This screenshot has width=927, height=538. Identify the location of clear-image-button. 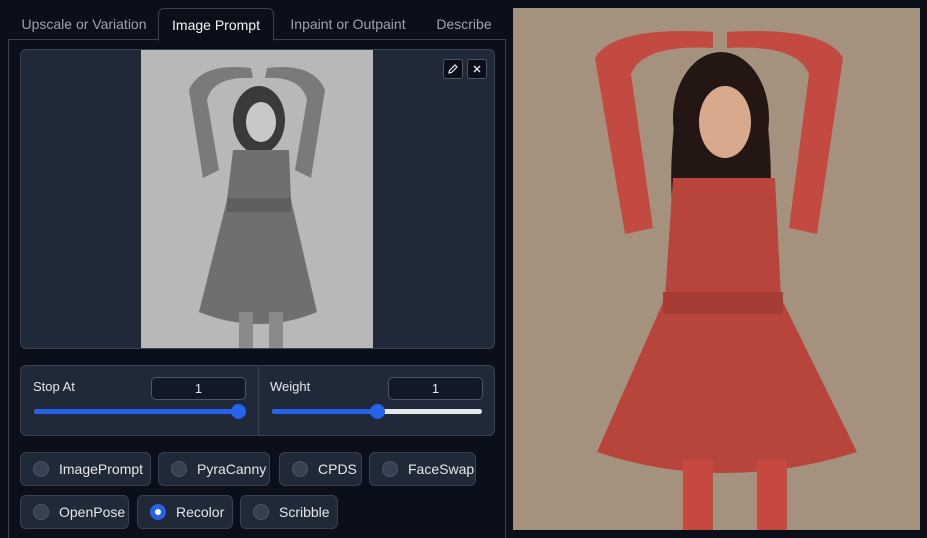
(477, 69).